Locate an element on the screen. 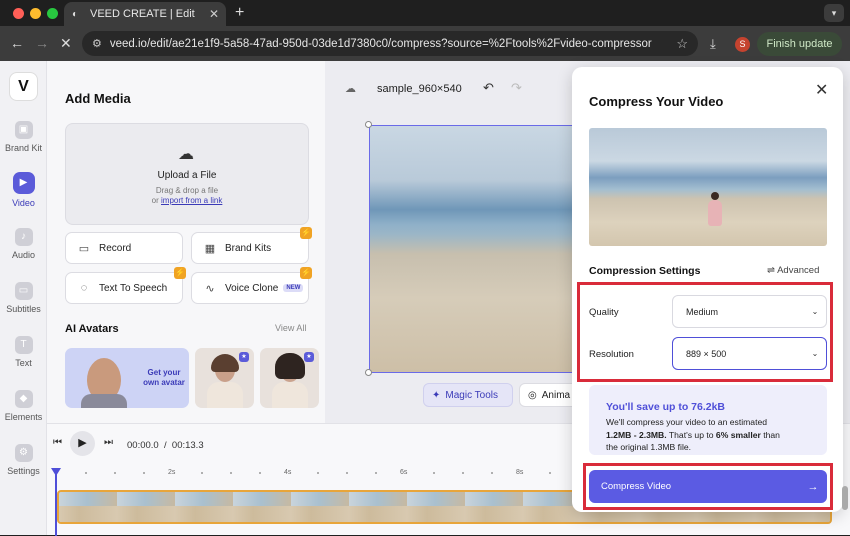 The height and width of the screenshot is (536, 850). sidebar-item-label: Subtitles is located at coordinates (23, 309).